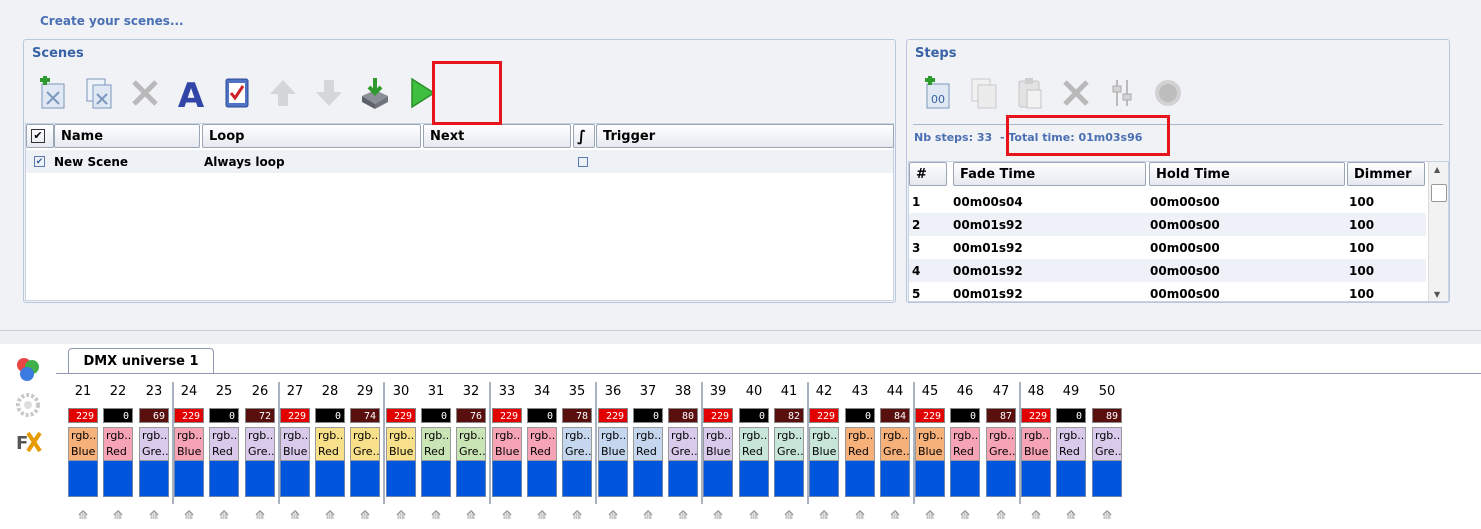  Describe the element at coordinates (928, 174) in the screenshot. I see `column-index: #` at that location.